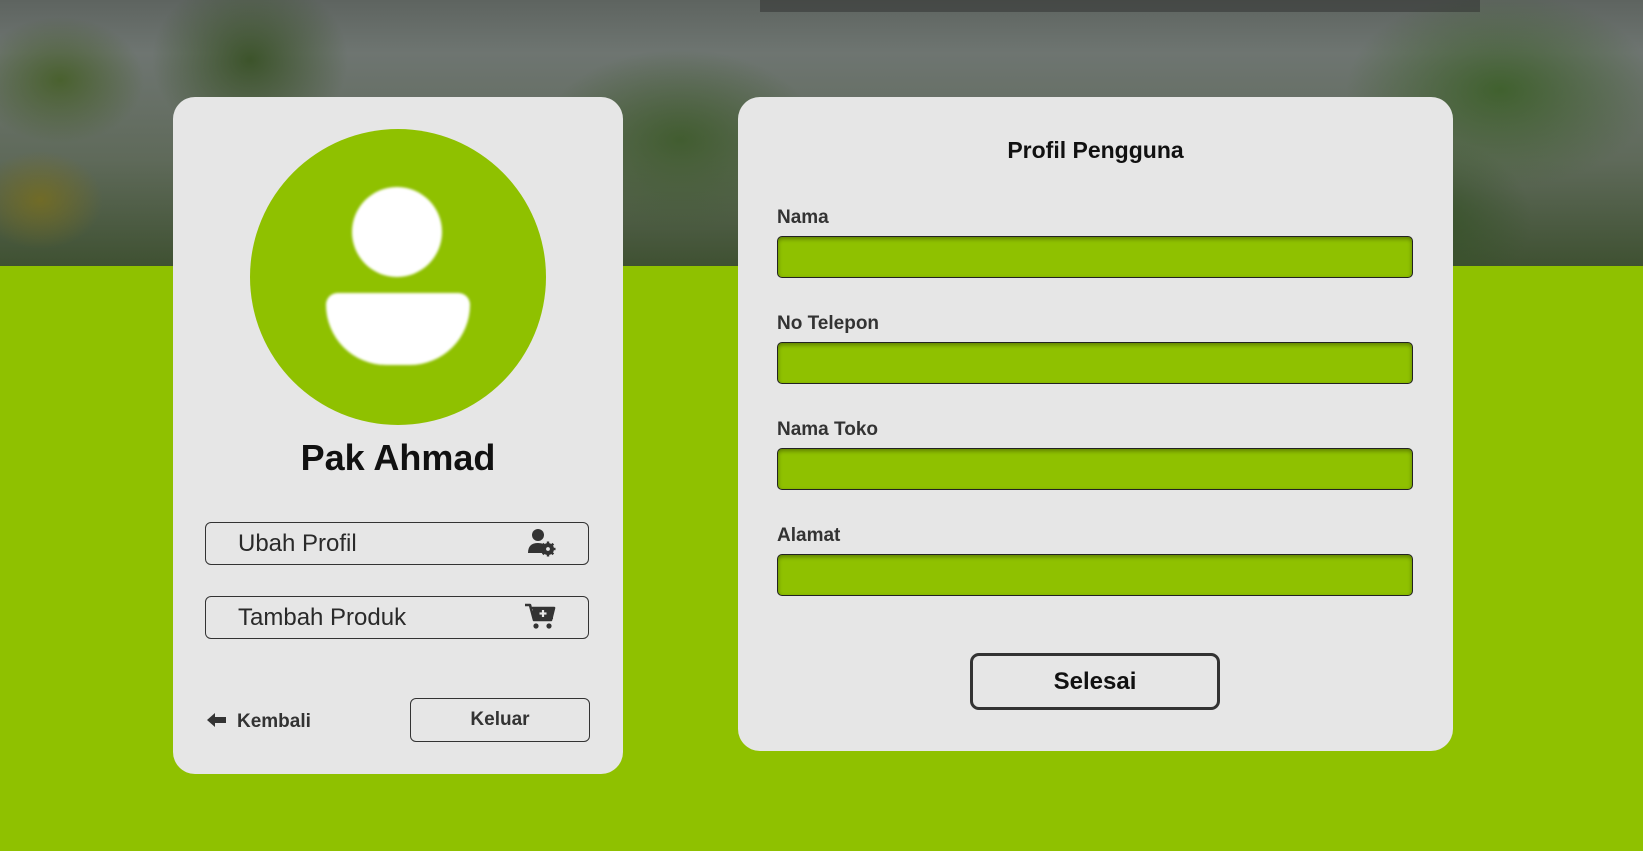  What do you see at coordinates (1095, 150) in the screenshot?
I see `form-title: Profil Pengguna` at bounding box center [1095, 150].